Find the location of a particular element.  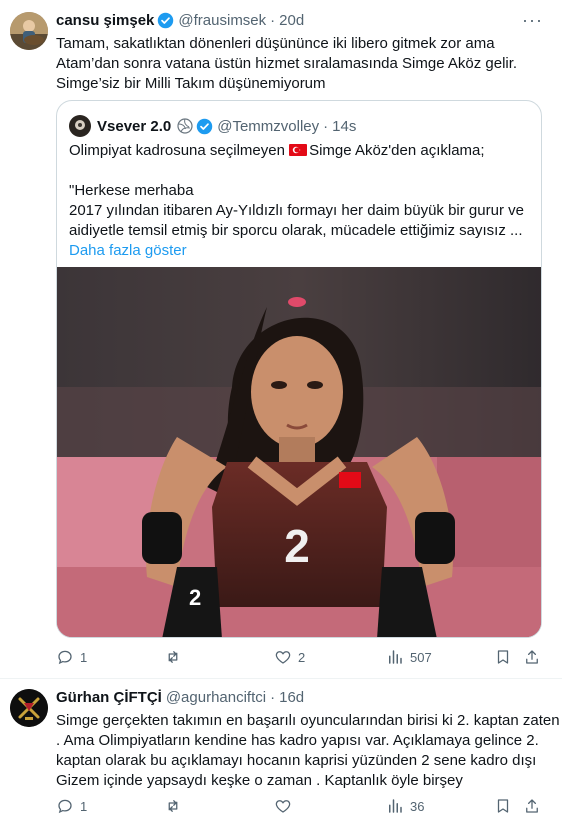

like-button: 2 is located at coordinates (289, 657).